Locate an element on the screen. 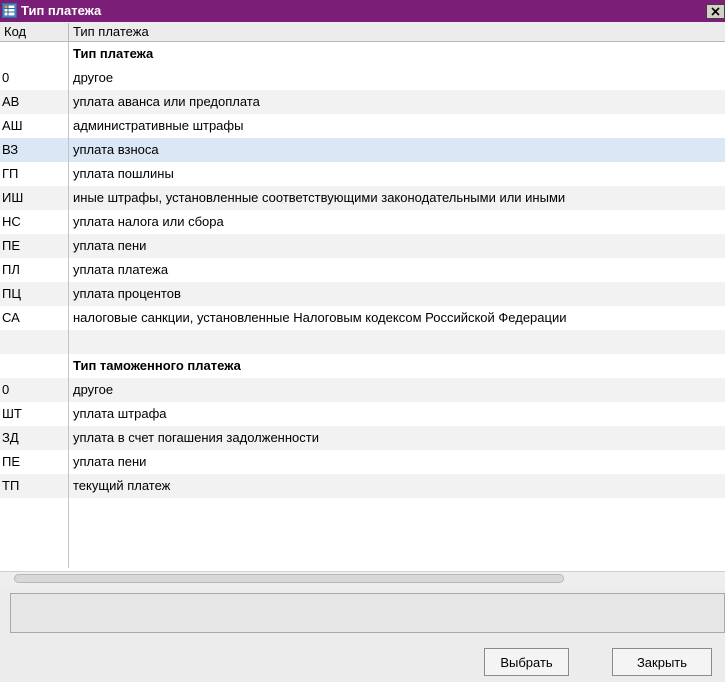 The height and width of the screenshot is (682, 725). table-row: НС уплата налога или сбора is located at coordinates (362, 222).